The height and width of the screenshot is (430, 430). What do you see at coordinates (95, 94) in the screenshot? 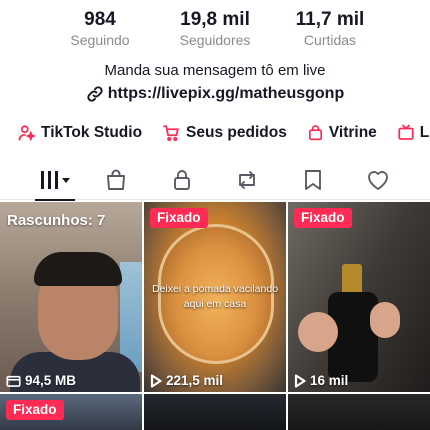
I see `link-icon` at bounding box center [95, 94].